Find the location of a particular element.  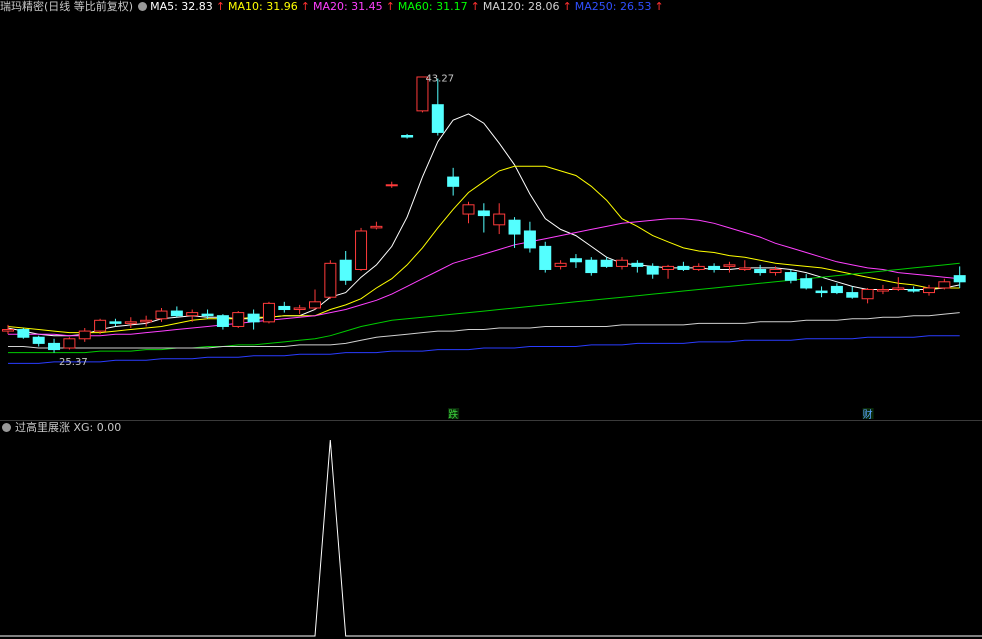

indicator-title: 过高里展涨 is located at coordinates (42, 427).